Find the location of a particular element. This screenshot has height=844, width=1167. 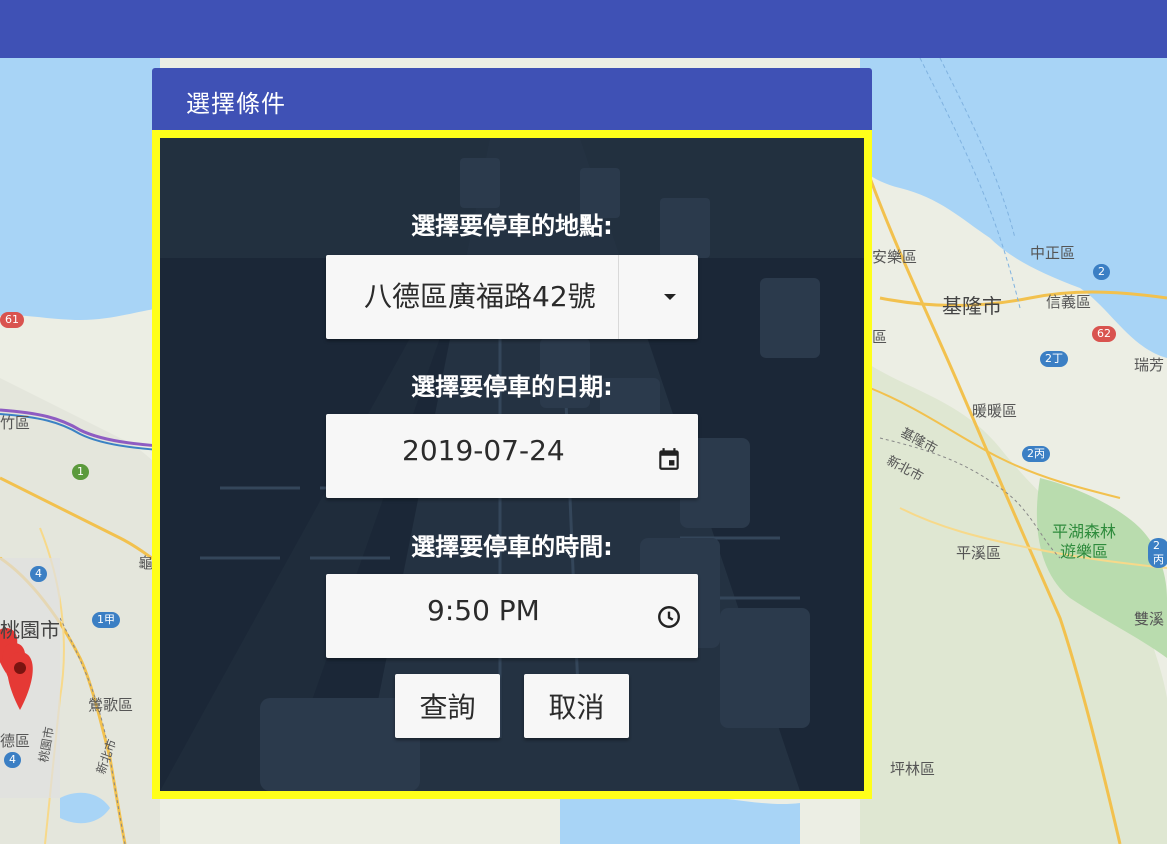

map-label-pingxi: 平溪區 is located at coordinates (979, 553).